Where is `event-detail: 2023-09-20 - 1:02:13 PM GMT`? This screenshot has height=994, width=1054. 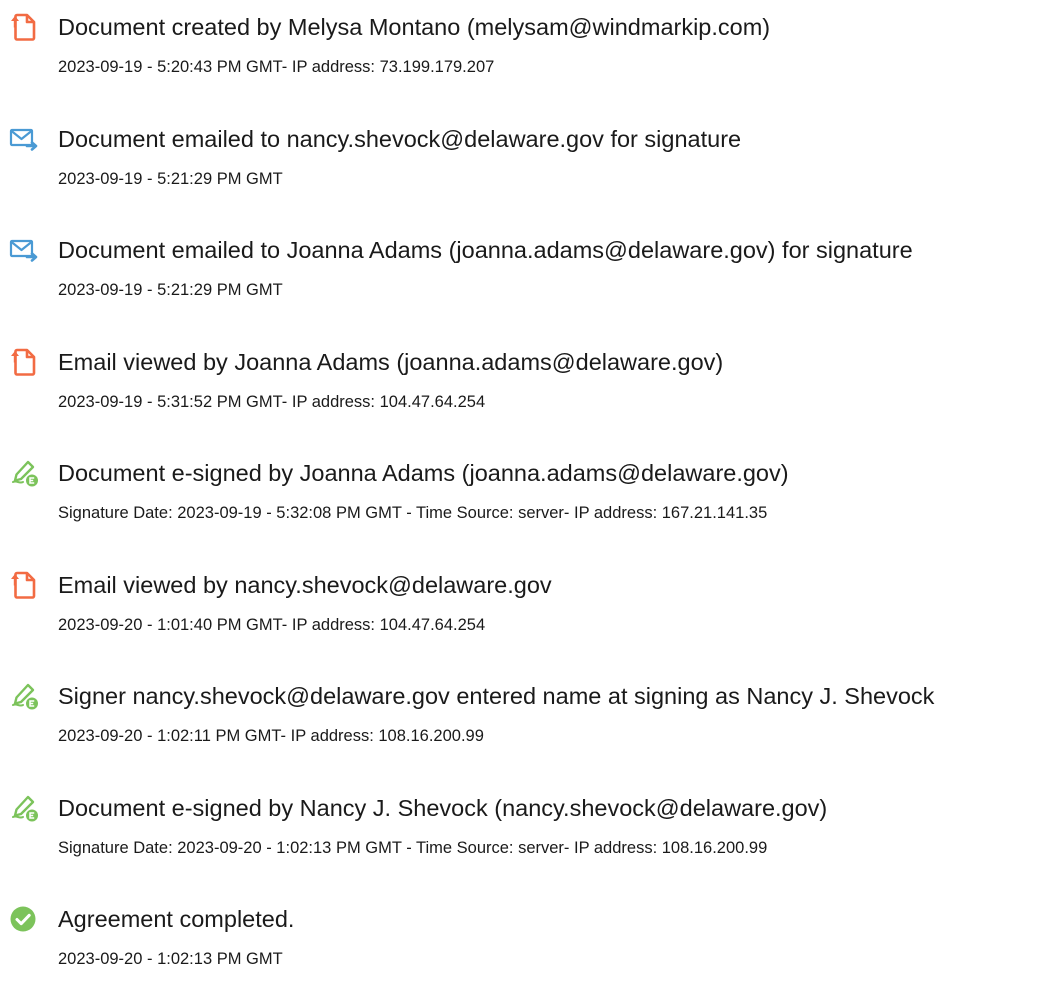 event-detail: 2023-09-20 - 1:02:13 PM GMT is located at coordinates (170, 959).